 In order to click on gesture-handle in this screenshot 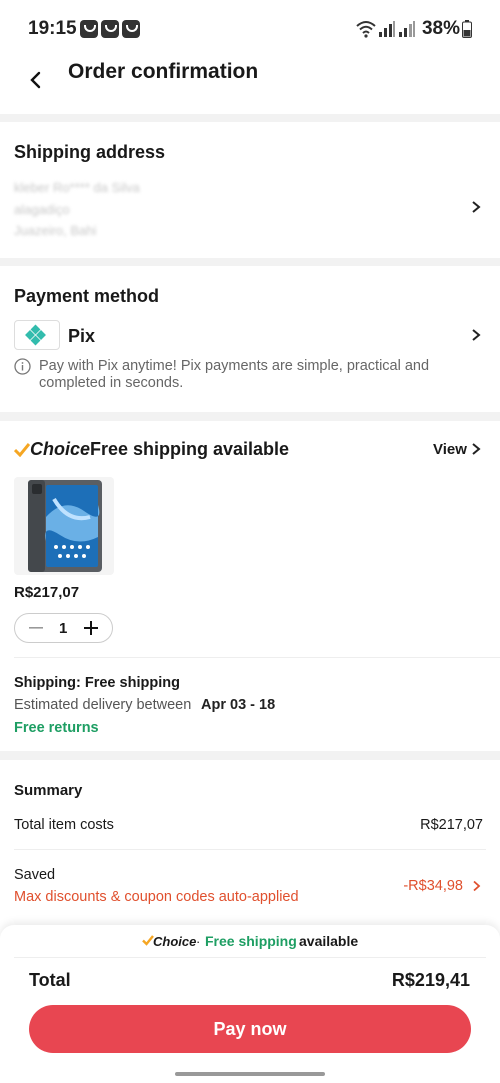, I will do `click(250, 1074)`.